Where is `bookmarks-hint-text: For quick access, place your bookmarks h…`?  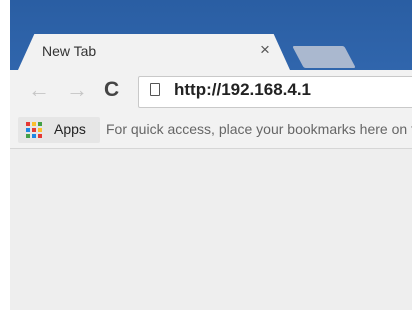
bookmarks-hint-text: For quick access, place your bookmarks h… is located at coordinates (259, 129).